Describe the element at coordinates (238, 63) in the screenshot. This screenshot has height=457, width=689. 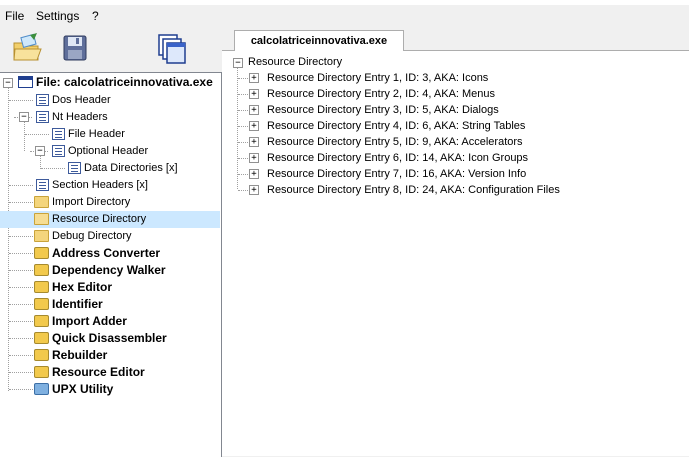
I see `resource-root-expander-icon: −` at that location.